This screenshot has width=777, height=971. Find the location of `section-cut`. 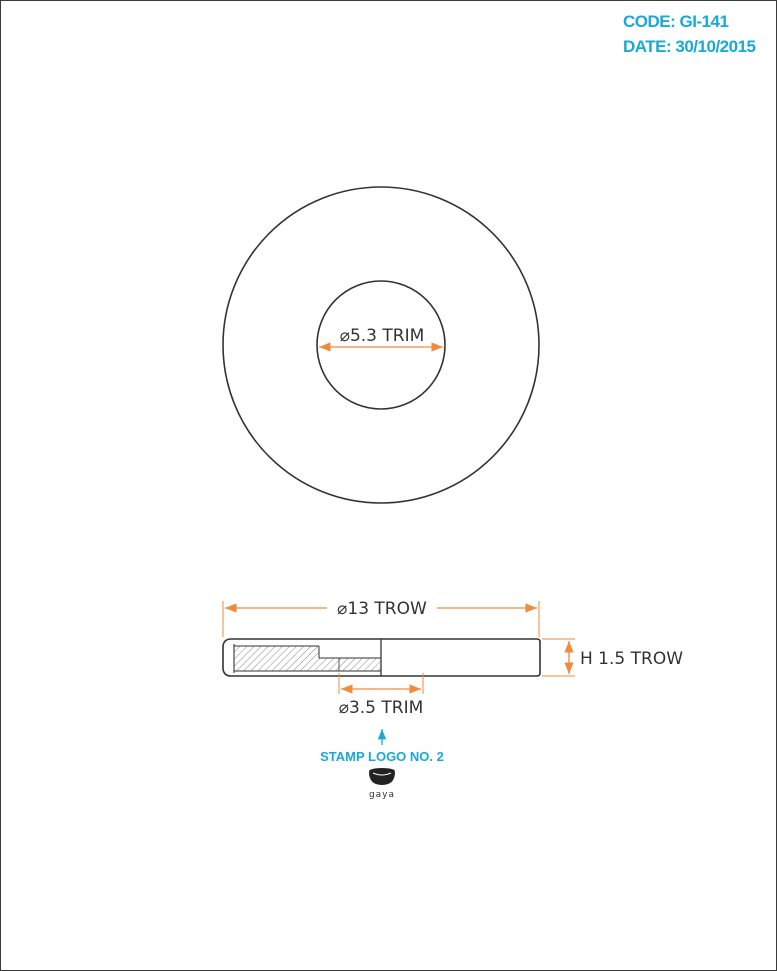

section-cut is located at coordinates (307, 658).